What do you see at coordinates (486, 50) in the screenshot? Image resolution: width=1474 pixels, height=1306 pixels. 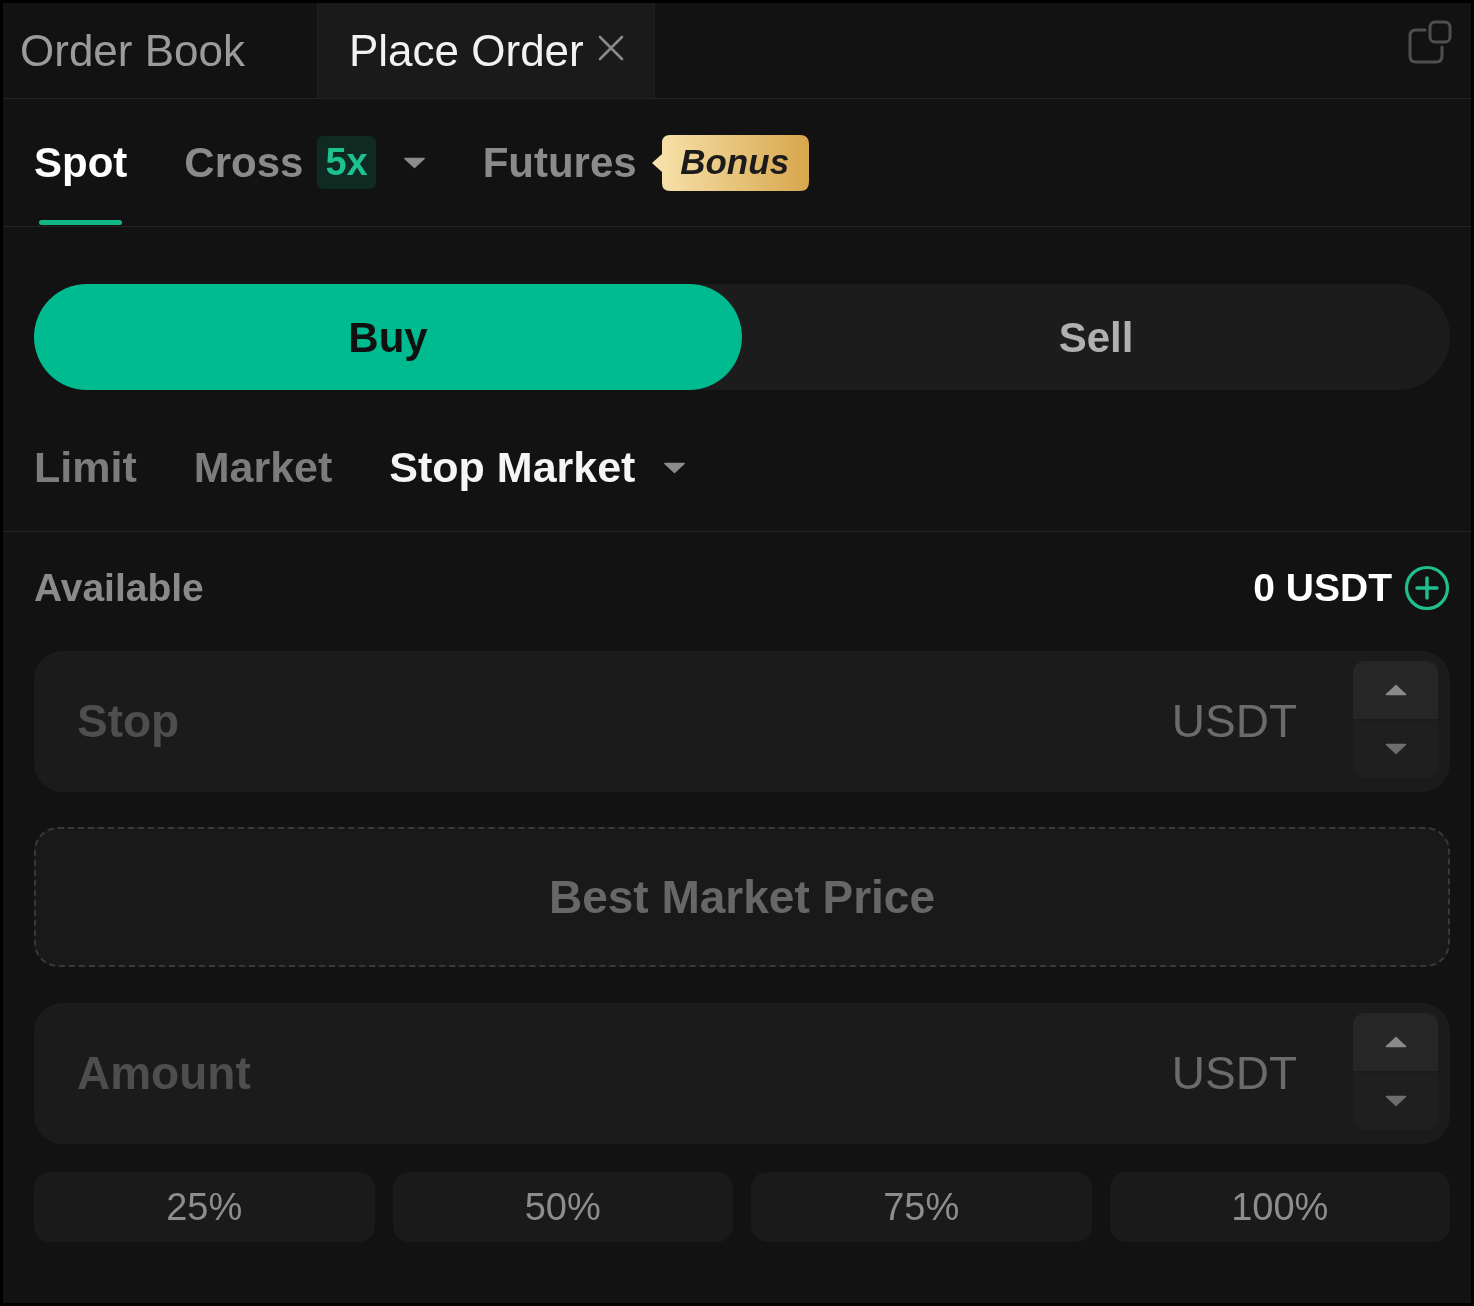 I see `panel-tab: Place Order` at bounding box center [486, 50].